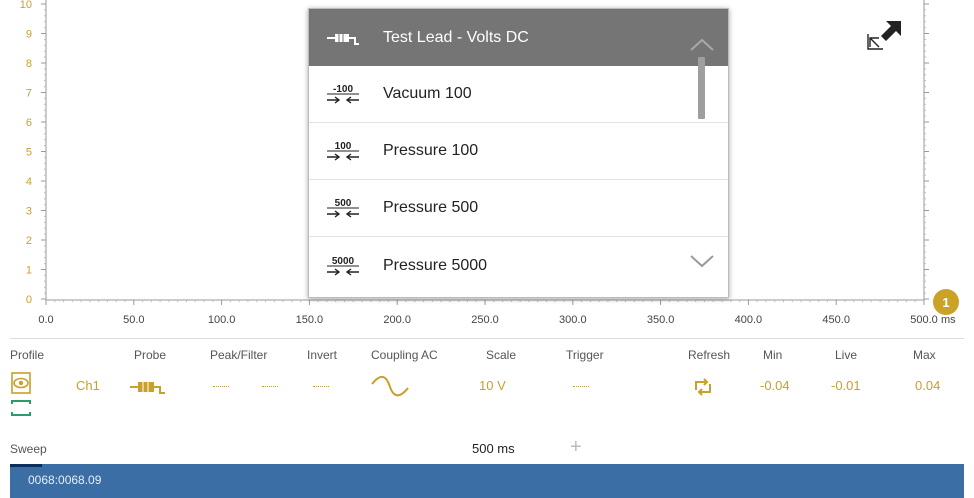  I want to click on dropdown-item-label: Pressure 100, so click(431, 150).